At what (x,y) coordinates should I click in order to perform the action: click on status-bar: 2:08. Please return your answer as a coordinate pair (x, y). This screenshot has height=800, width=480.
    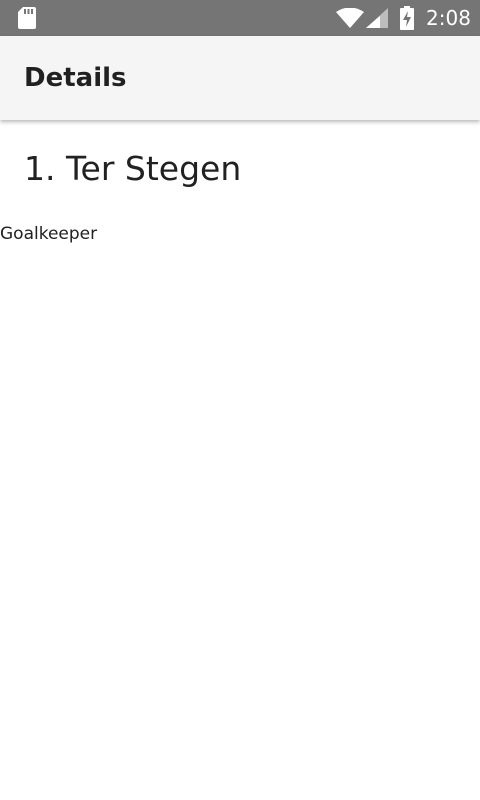
    Looking at the image, I should click on (240, 18).